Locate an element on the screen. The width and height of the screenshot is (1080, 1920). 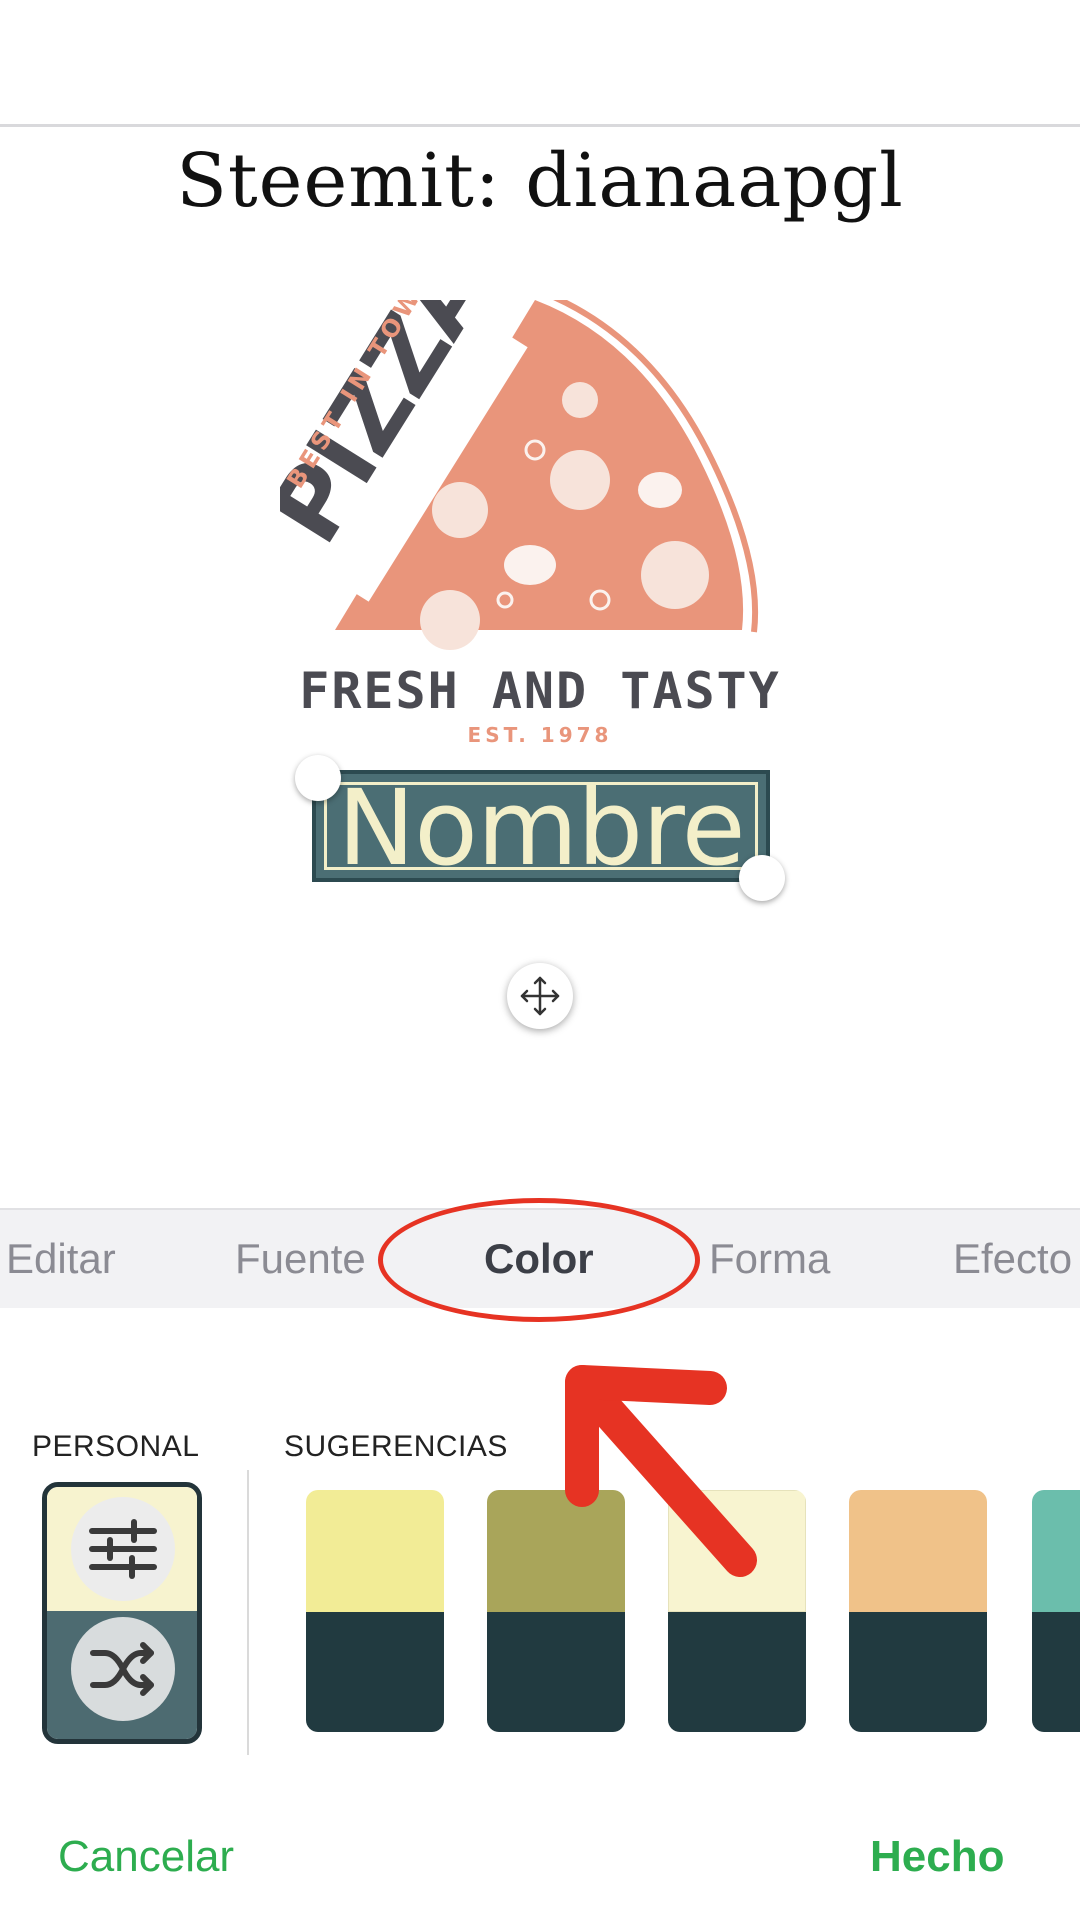
personal-palette-tile is located at coordinates (122, 1613).